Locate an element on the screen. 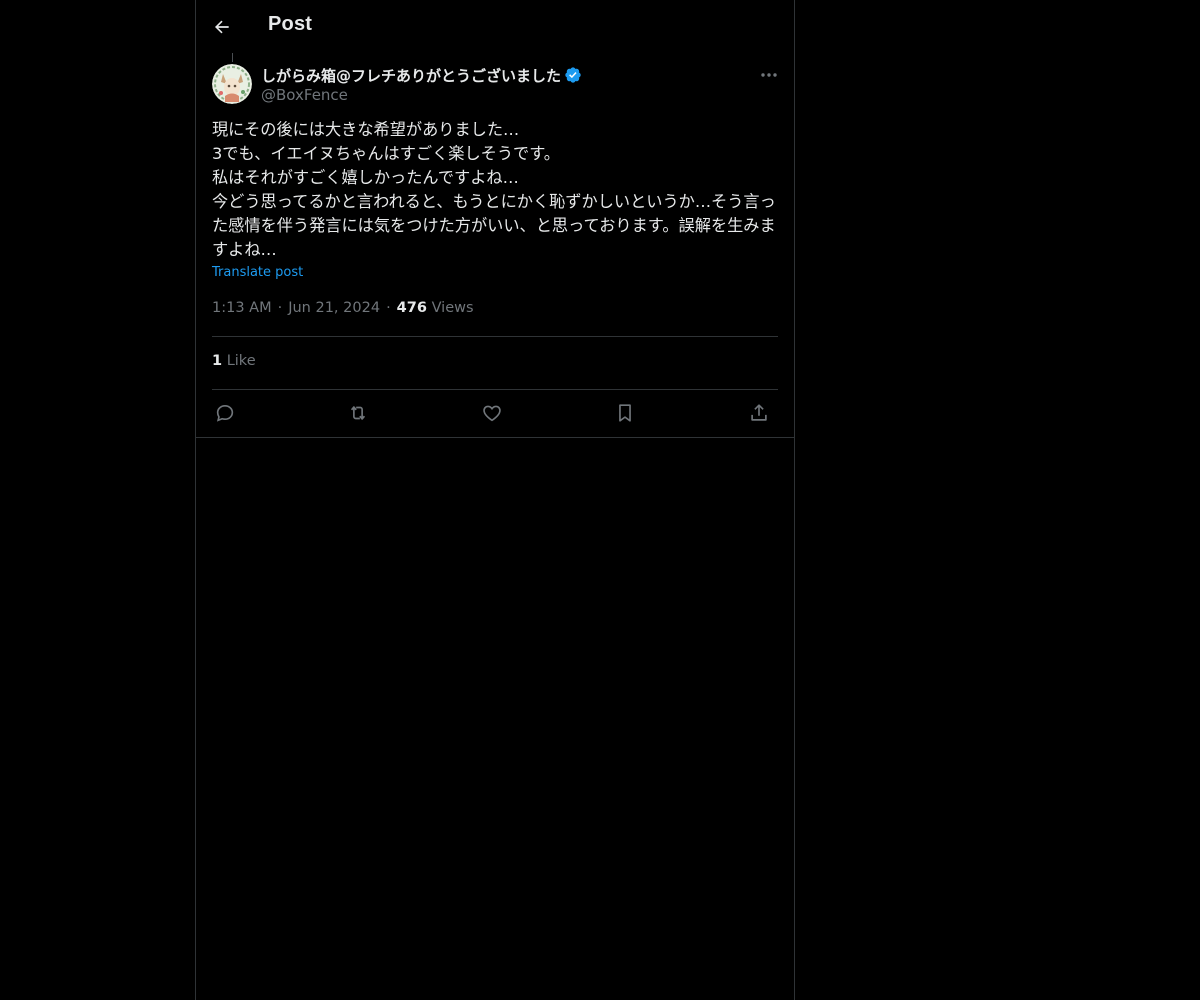 The image size is (1200, 1000). page-title: Post is located at coordinates (290, 24).